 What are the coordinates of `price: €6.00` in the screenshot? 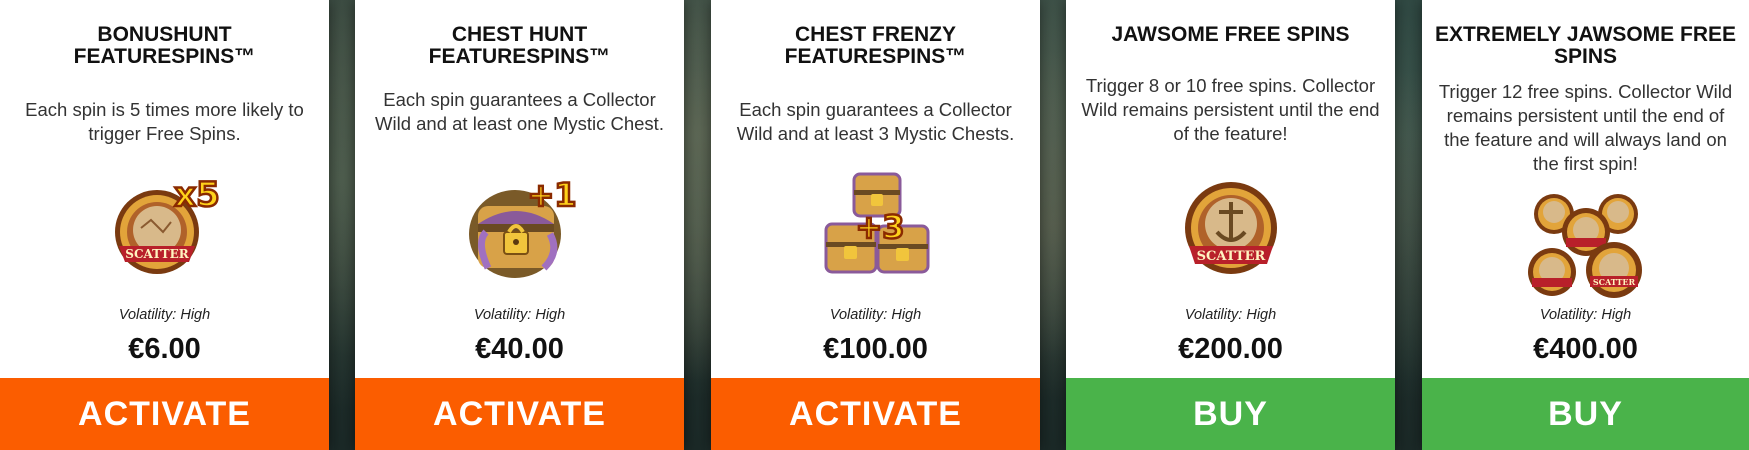 It's located at (164, 349).